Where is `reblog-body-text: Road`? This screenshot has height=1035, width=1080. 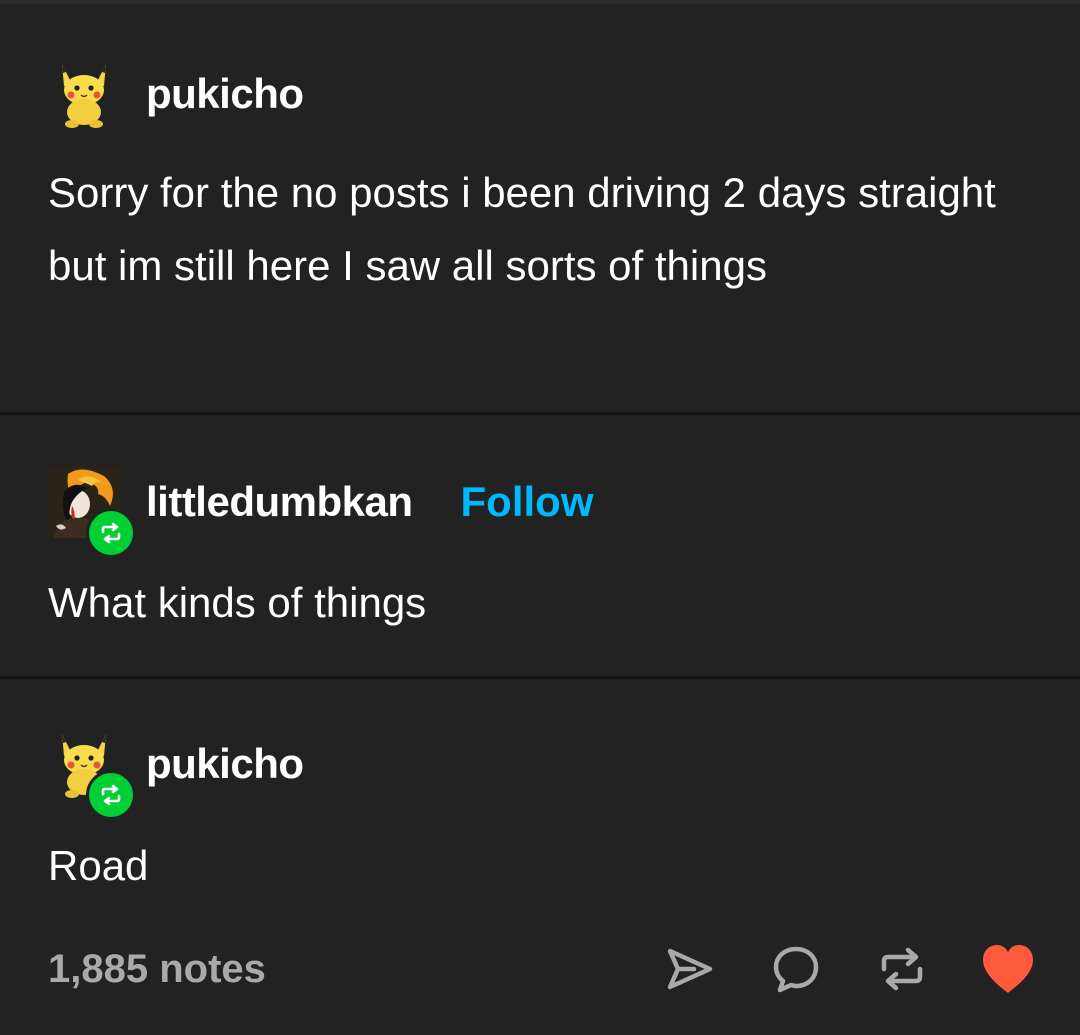 reblog-body-text: Road is located at coordinates (98, 865).